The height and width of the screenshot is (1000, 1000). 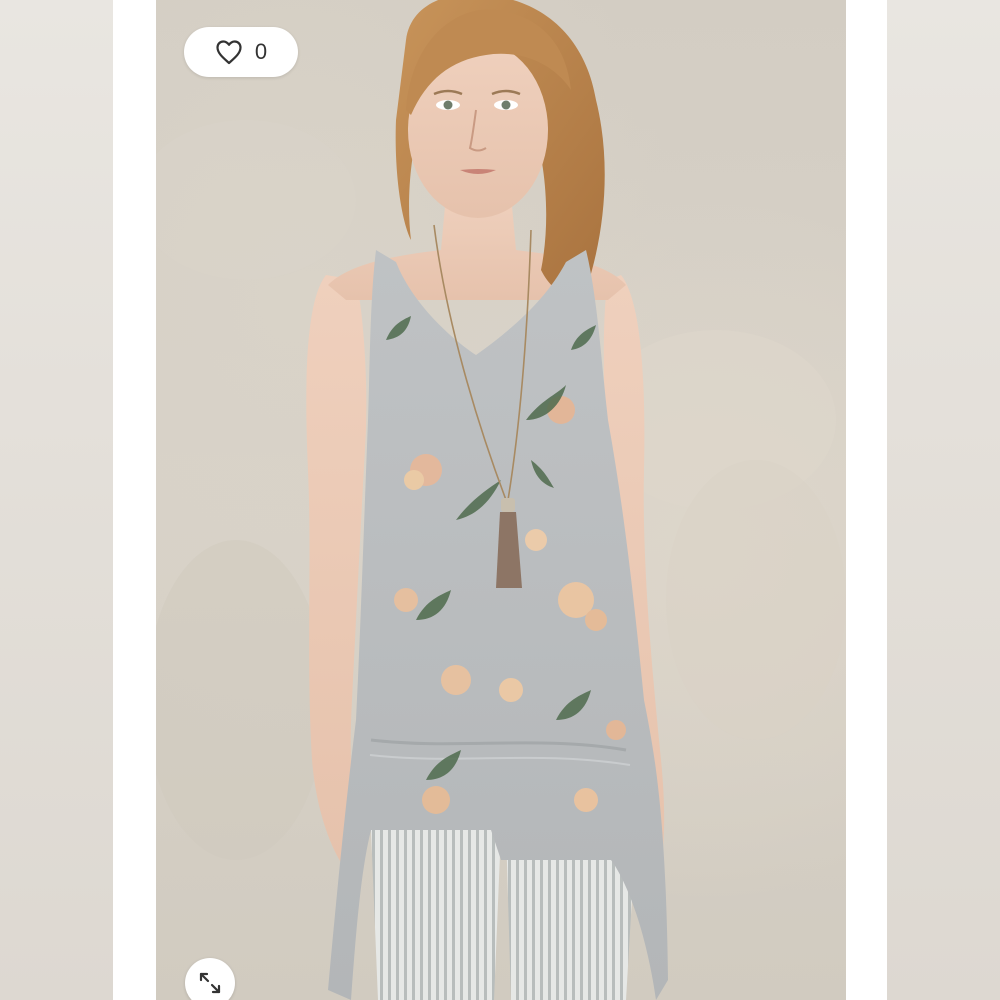 I want to click on like-button: 0, so click(x=241, y=52).